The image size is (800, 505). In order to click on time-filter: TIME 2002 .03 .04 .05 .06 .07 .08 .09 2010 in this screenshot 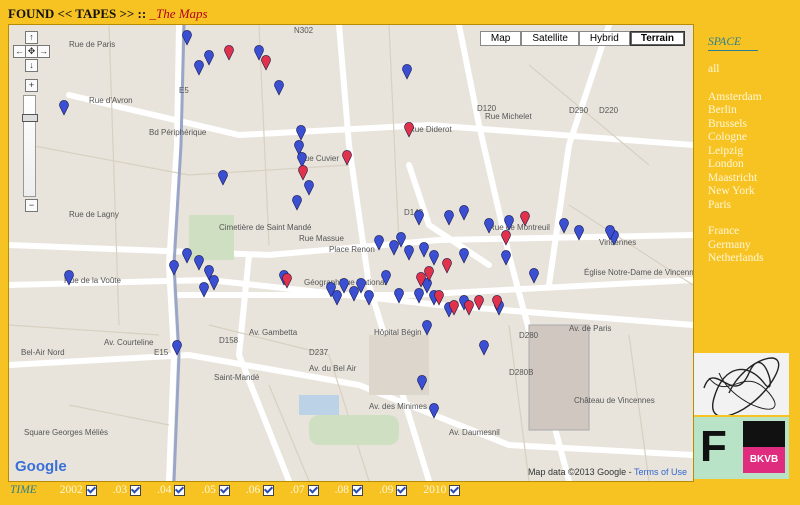, I will do `click(243, 490)`.